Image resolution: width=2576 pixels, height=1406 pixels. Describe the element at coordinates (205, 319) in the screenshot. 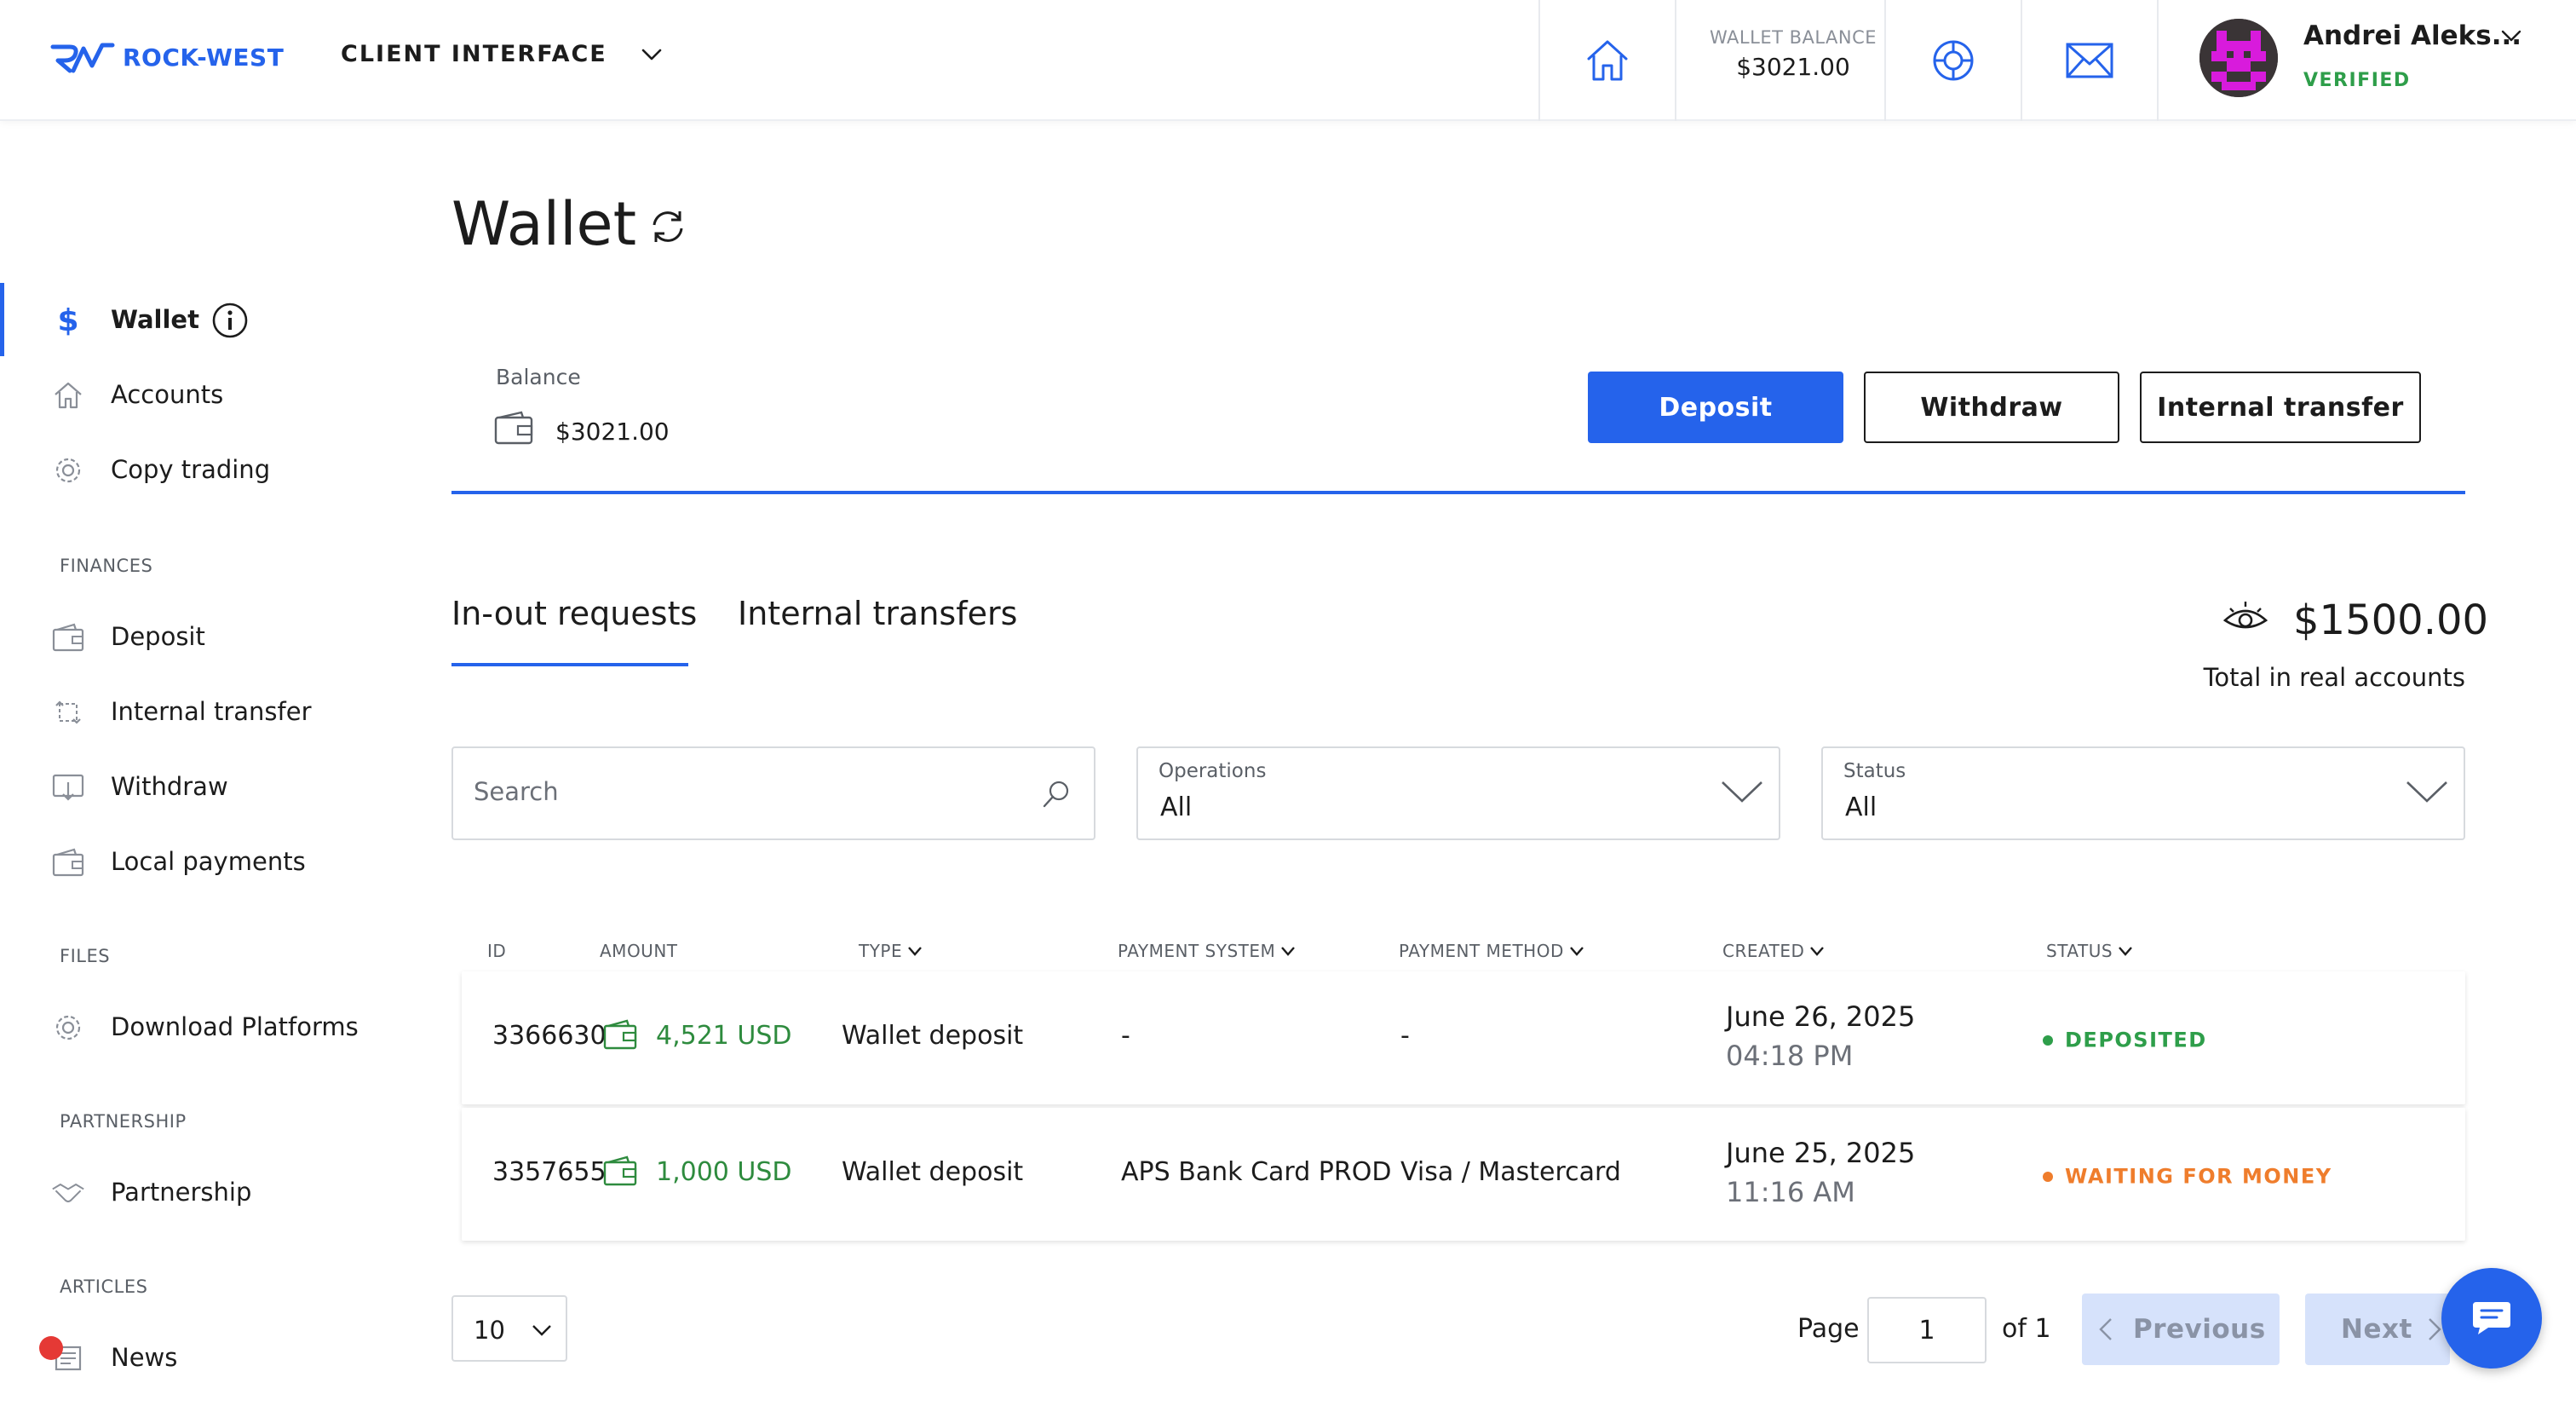

I see `sidebar-item-wallet: $ Wallet` at that location.